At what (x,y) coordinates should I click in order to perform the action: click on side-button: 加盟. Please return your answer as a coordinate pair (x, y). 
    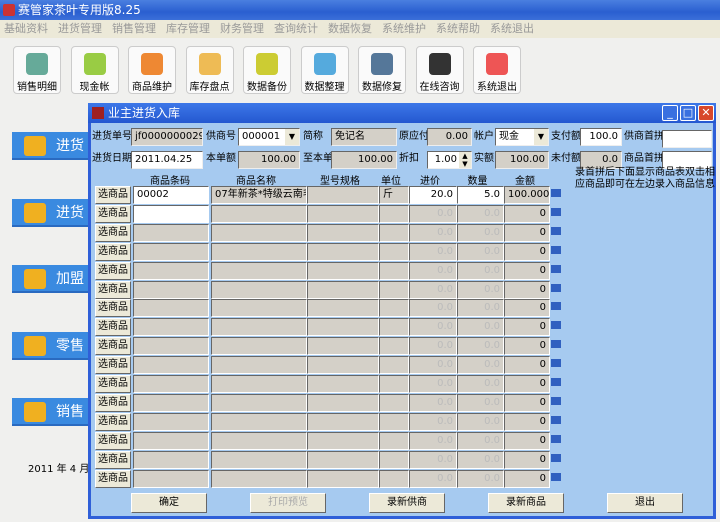
    Looking at the image, I should click on (52, 279).